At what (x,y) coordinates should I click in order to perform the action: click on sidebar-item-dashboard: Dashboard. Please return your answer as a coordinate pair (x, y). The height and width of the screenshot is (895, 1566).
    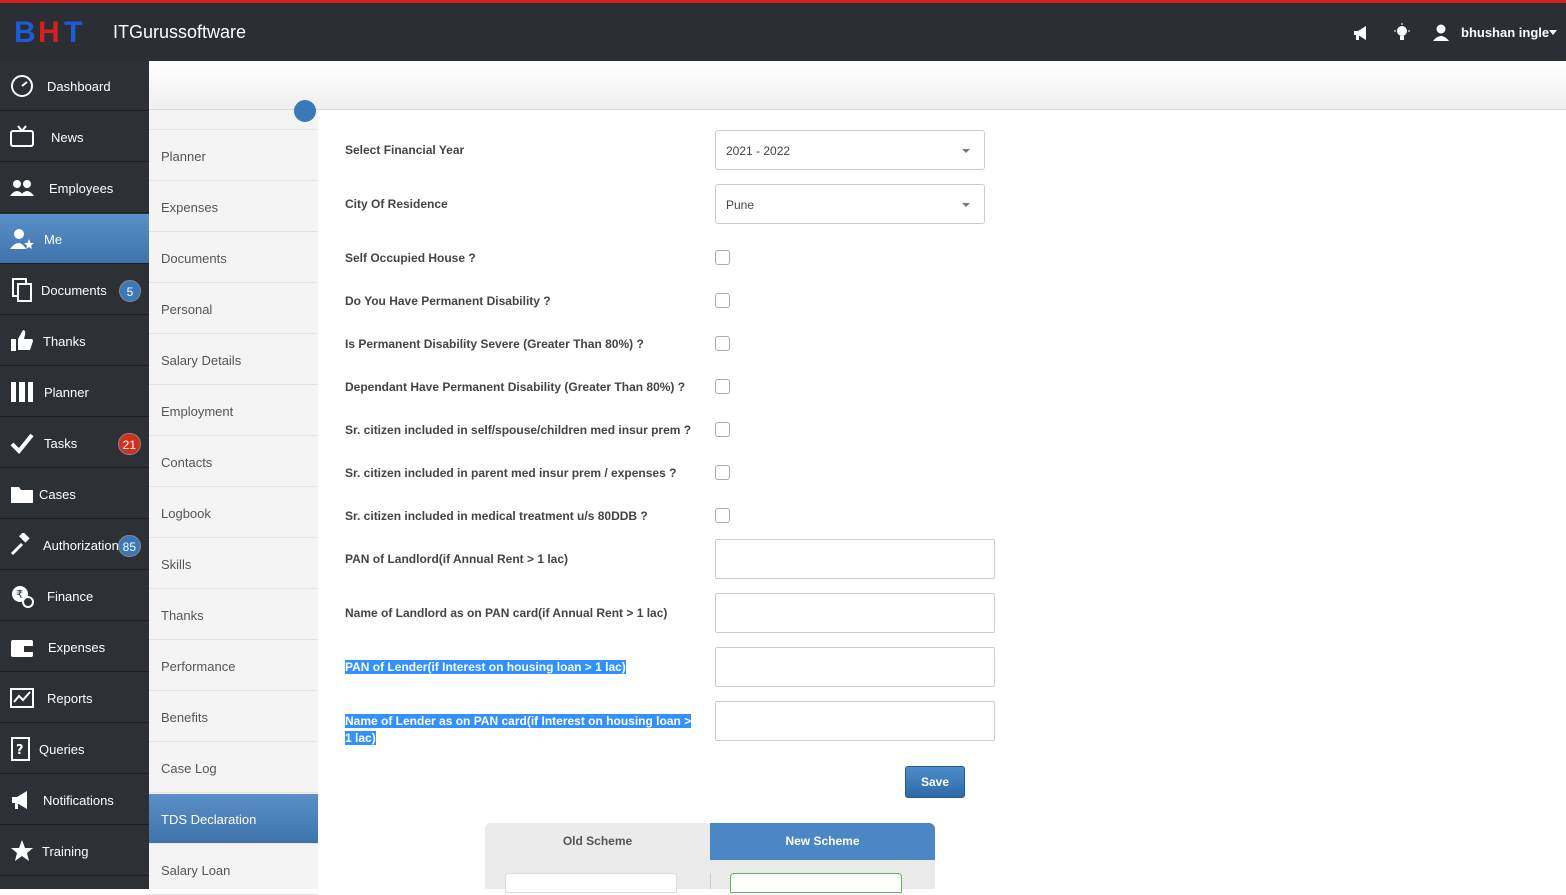
    Looking at the image, I should click on (74, 86).